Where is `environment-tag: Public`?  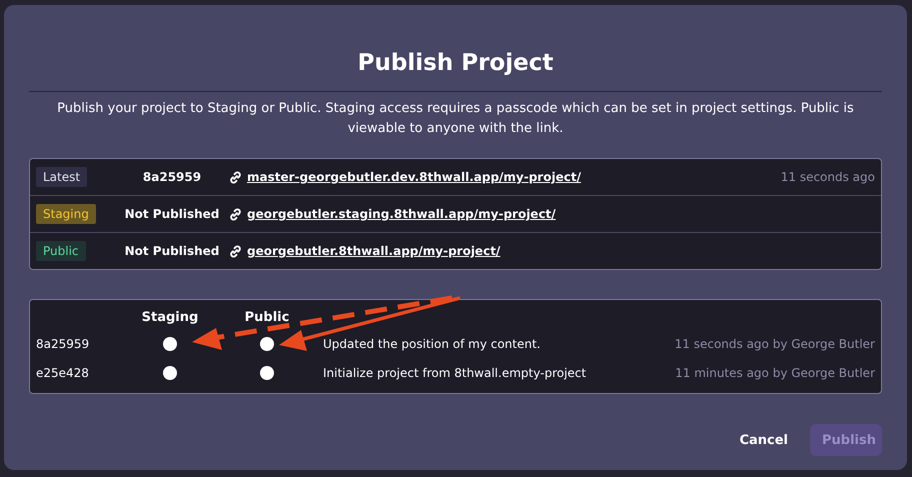
environment-tag: Public is located at coordinates (61, 251).